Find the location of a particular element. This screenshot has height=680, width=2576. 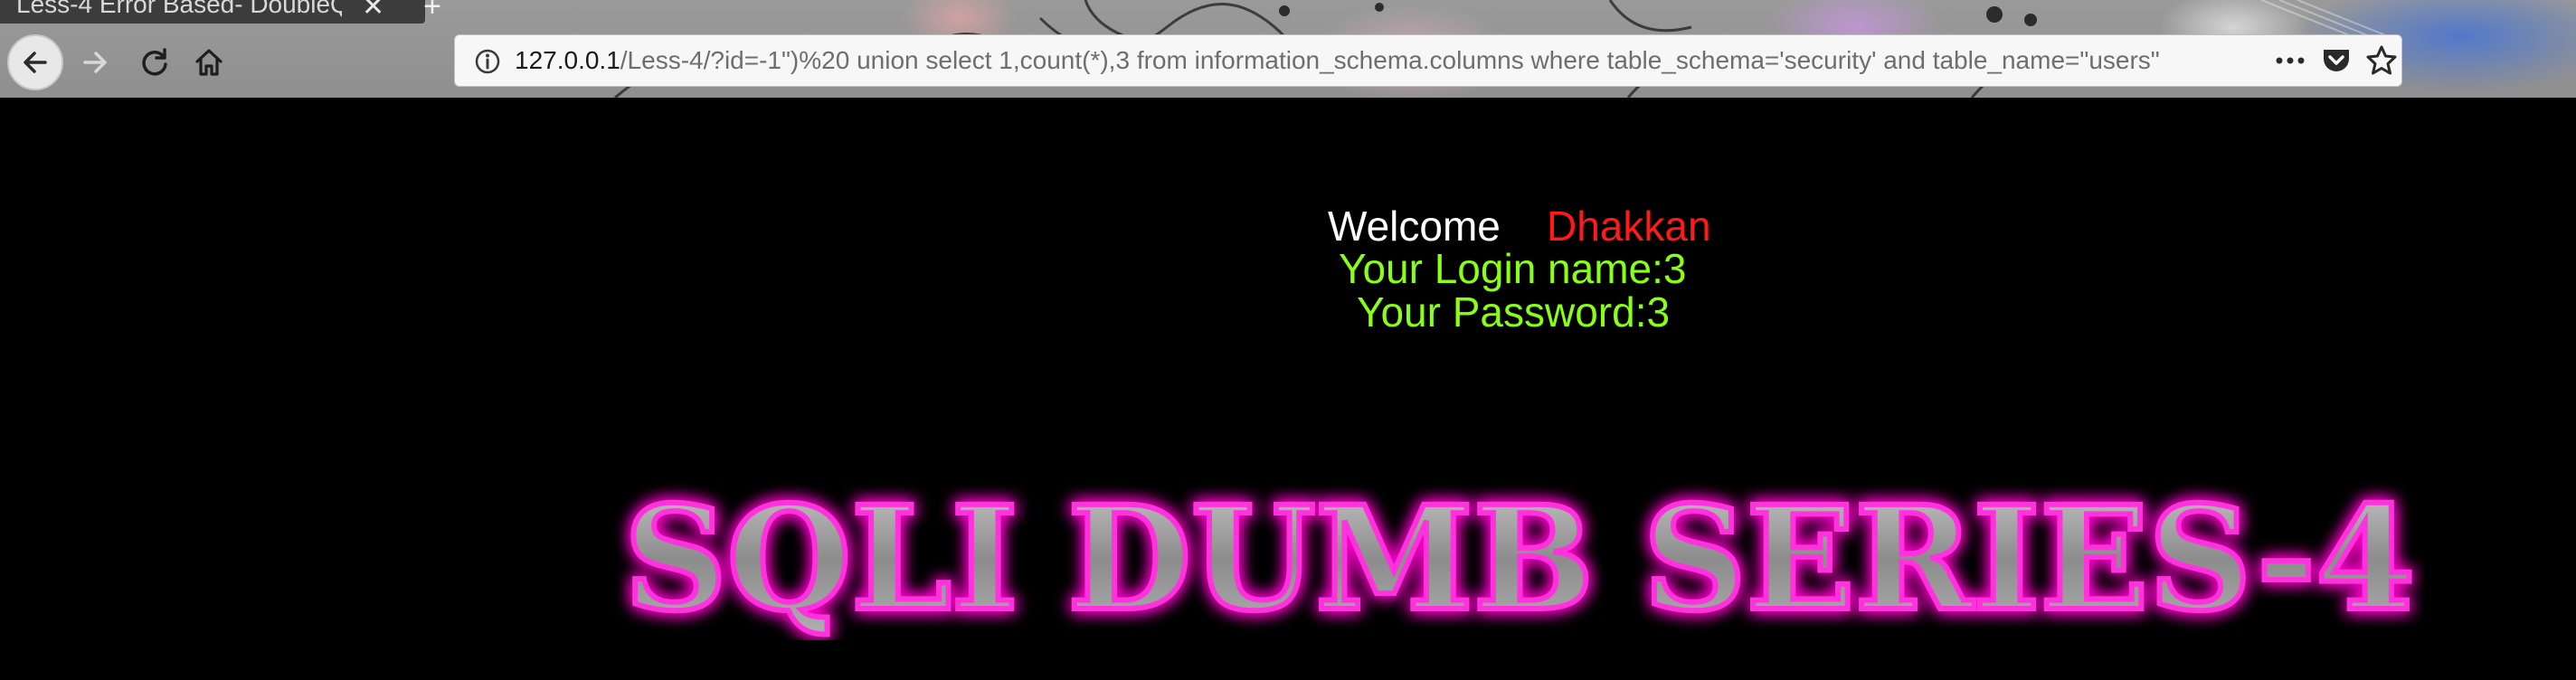

reload-button is located at coordinates (155, 62).